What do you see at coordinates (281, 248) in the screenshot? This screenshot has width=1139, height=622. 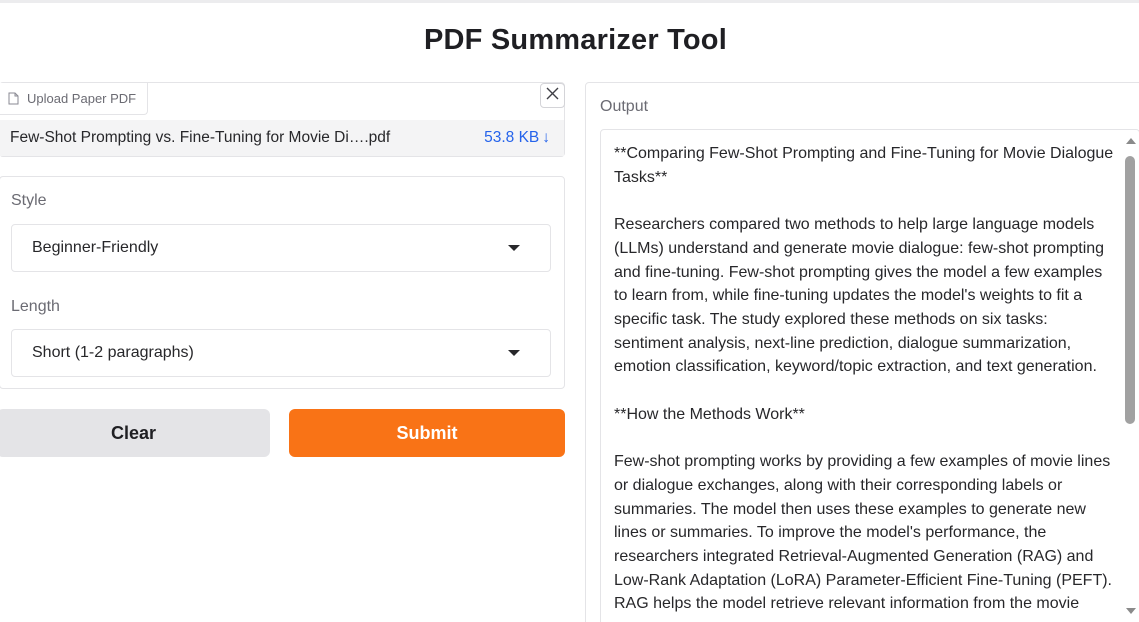 I see `style-dropdown: Beginner-Friendly` at bounding box center [281, 248].